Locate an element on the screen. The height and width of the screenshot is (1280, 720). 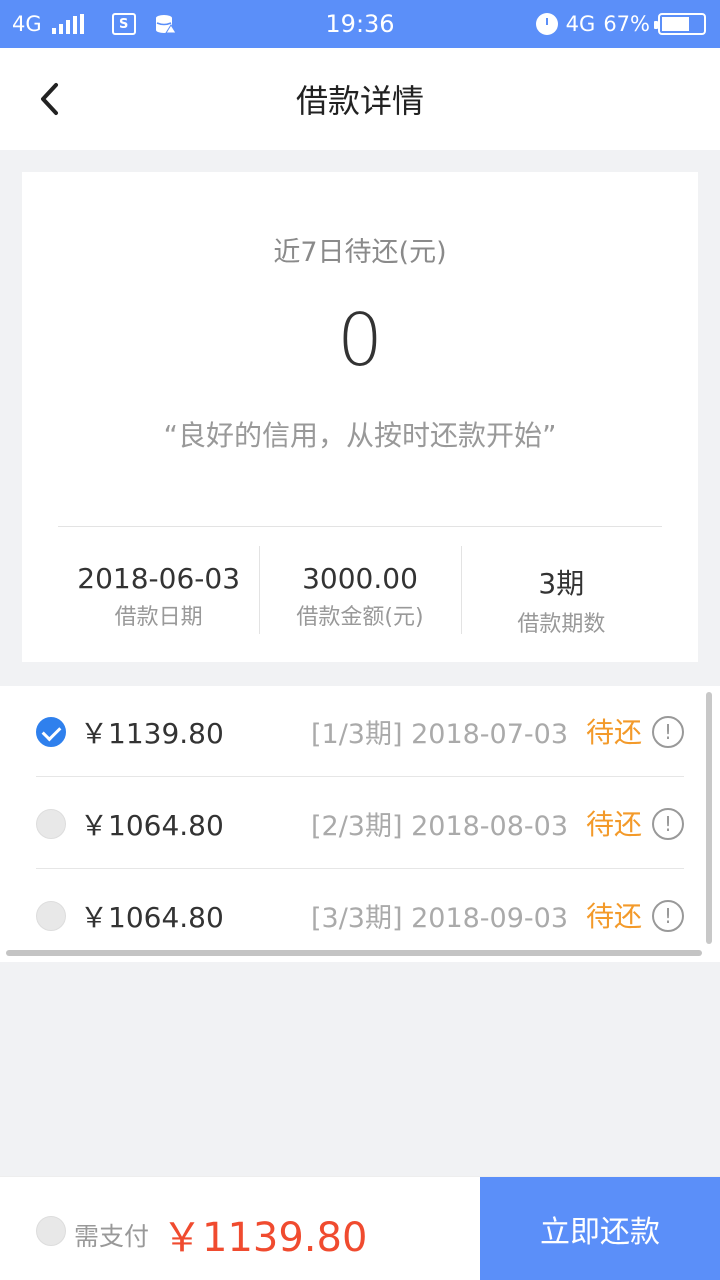
installment-amount: ￥1139.80 is located at coordinates (152, 733).